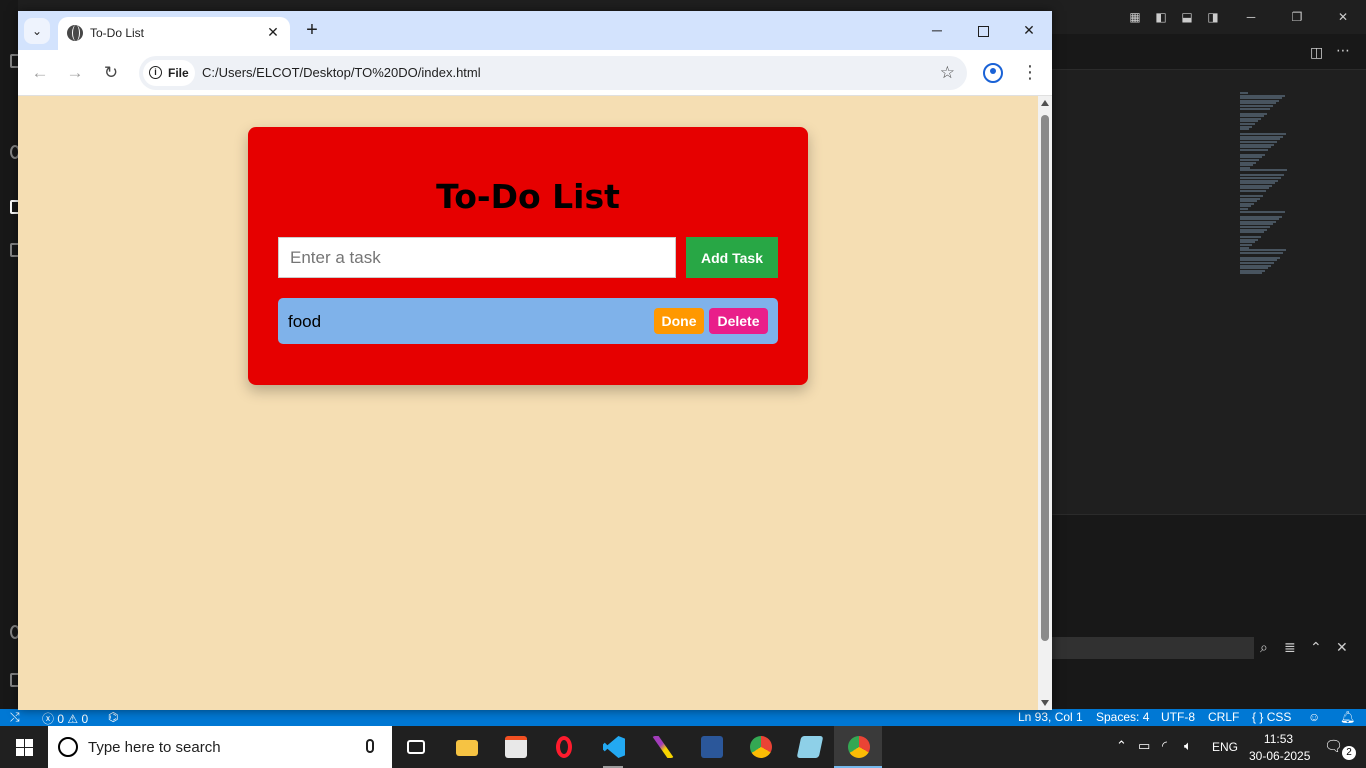  What do you see at coordinates (1278, 739) in the screenshot?
I see `clock-time: 11:53` at bounding box center [1278, 739].